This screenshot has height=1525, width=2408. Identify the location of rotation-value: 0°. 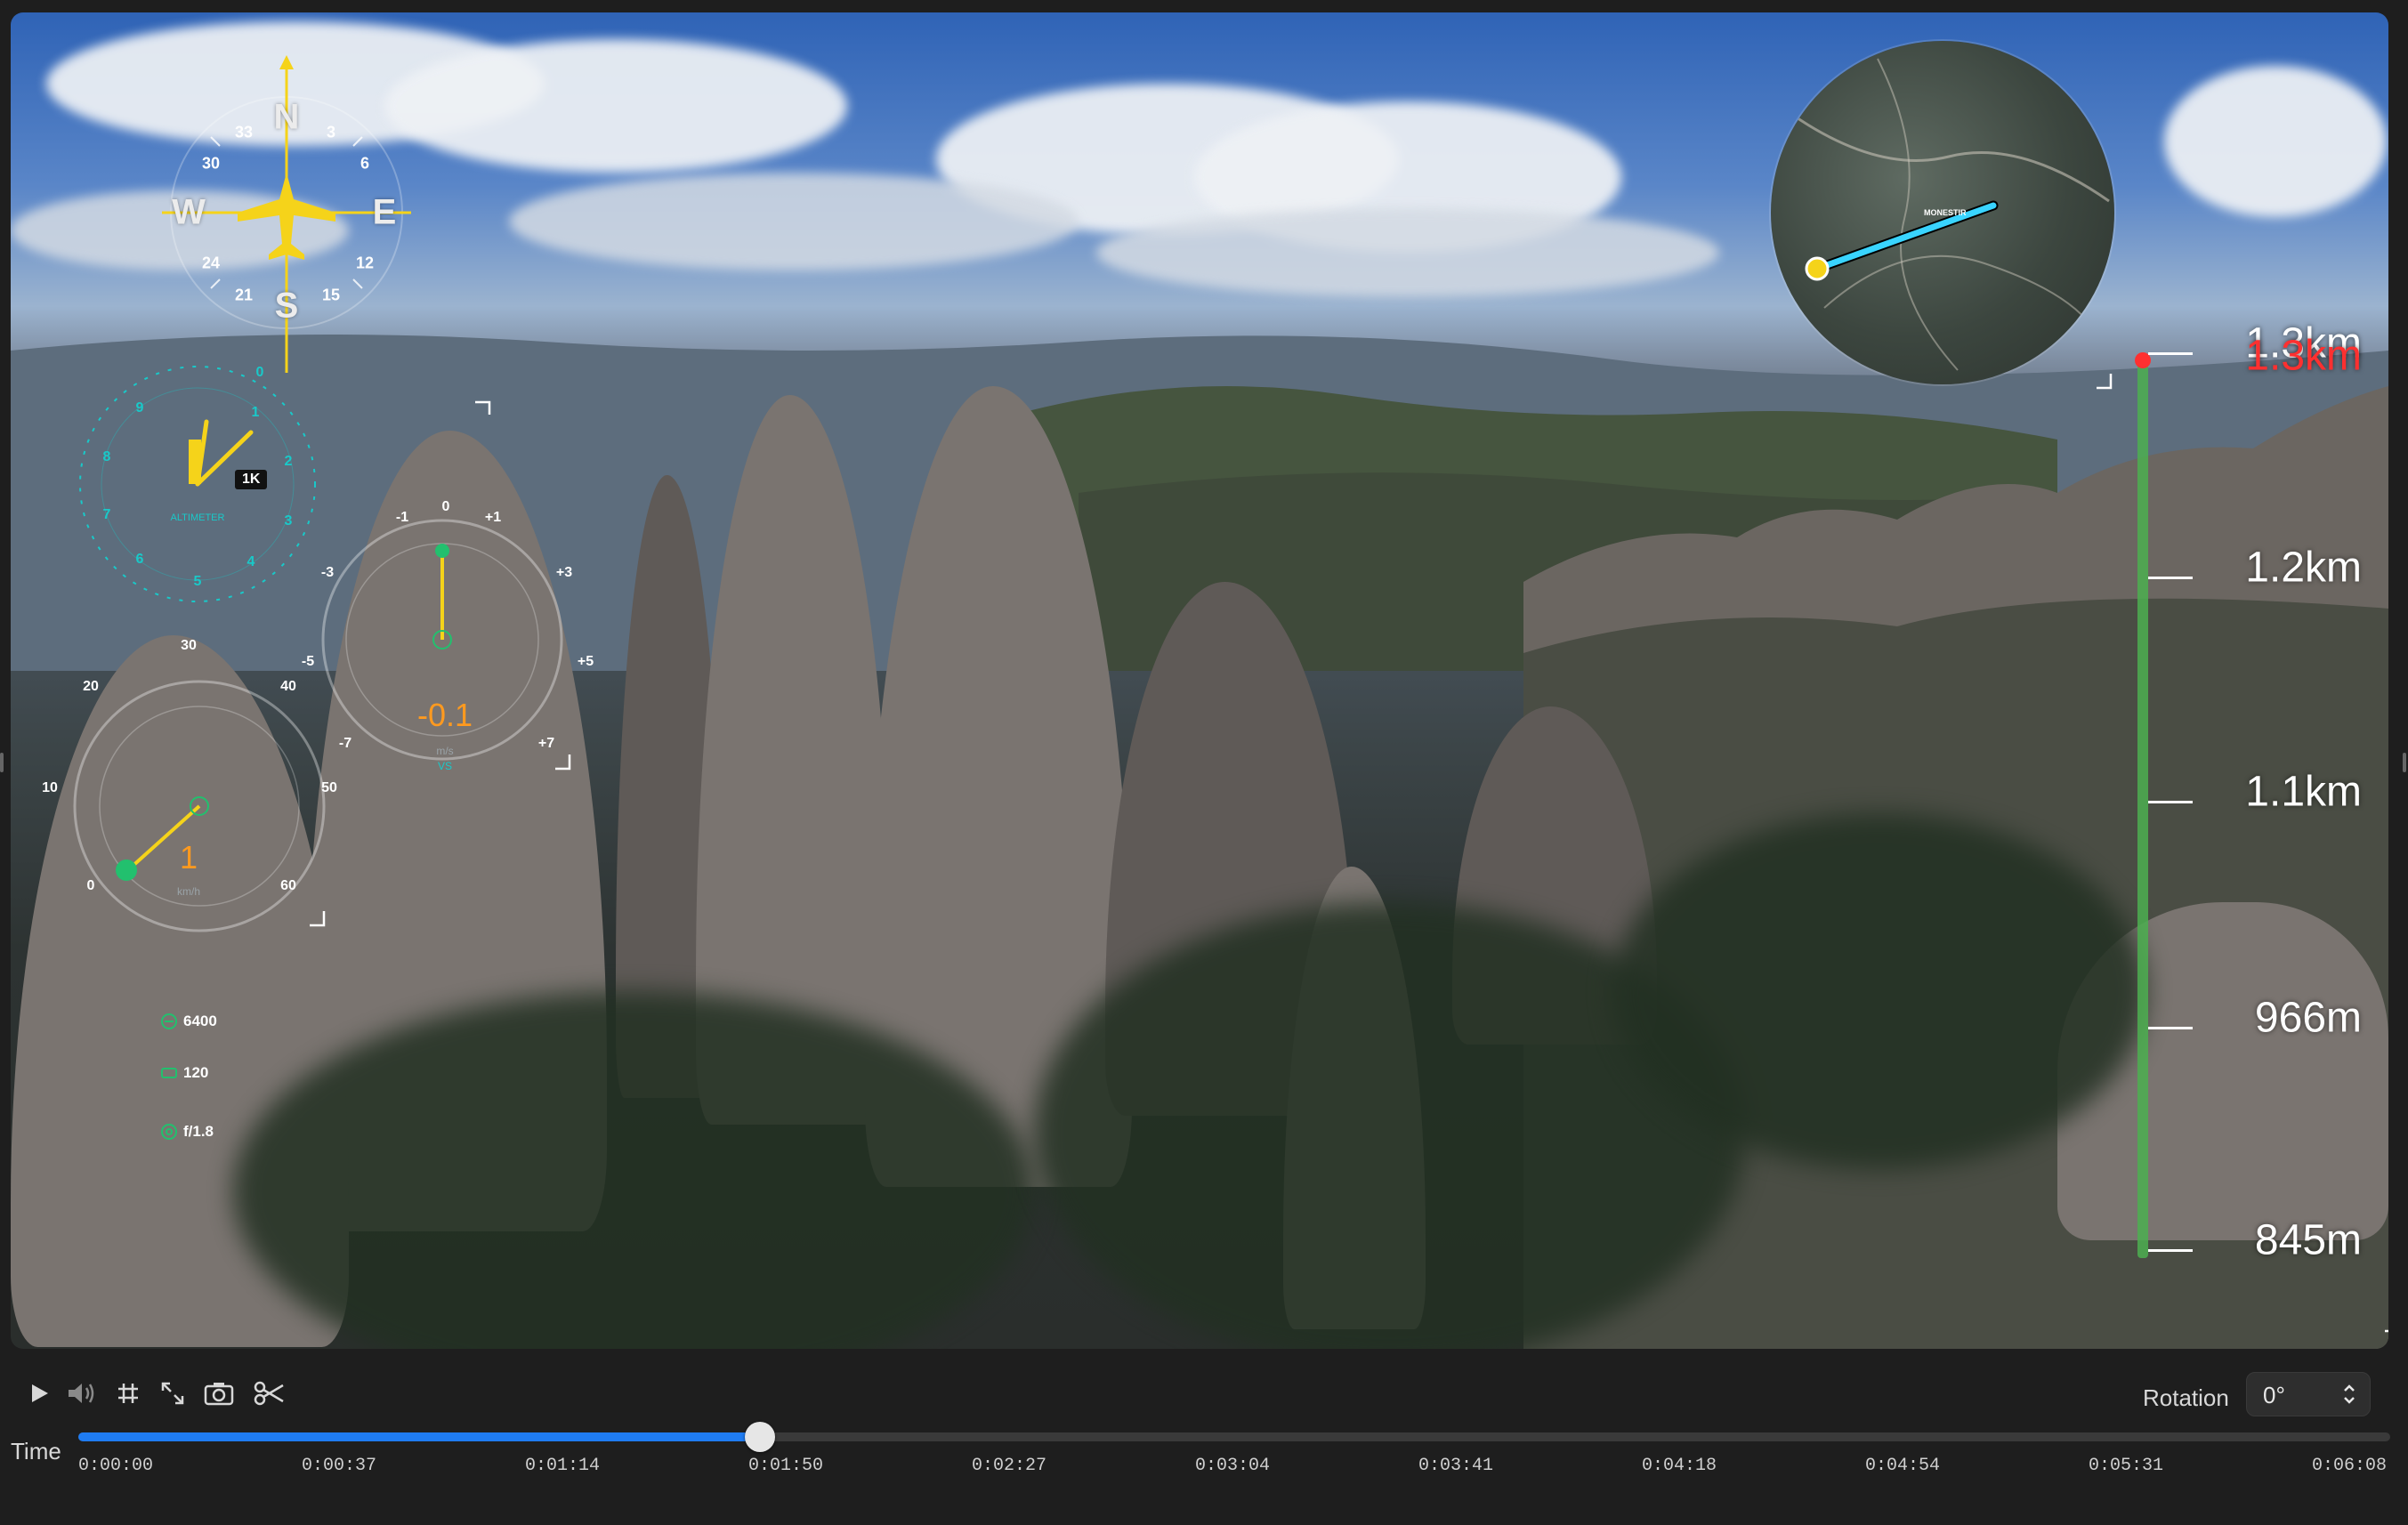
(2274, 1395).